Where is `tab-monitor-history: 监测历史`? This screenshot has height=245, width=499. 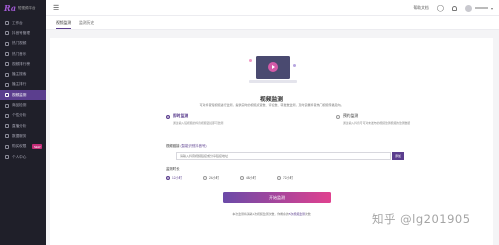 tab-monitor-history: 监测历史 is located at coordinates (86, 23).